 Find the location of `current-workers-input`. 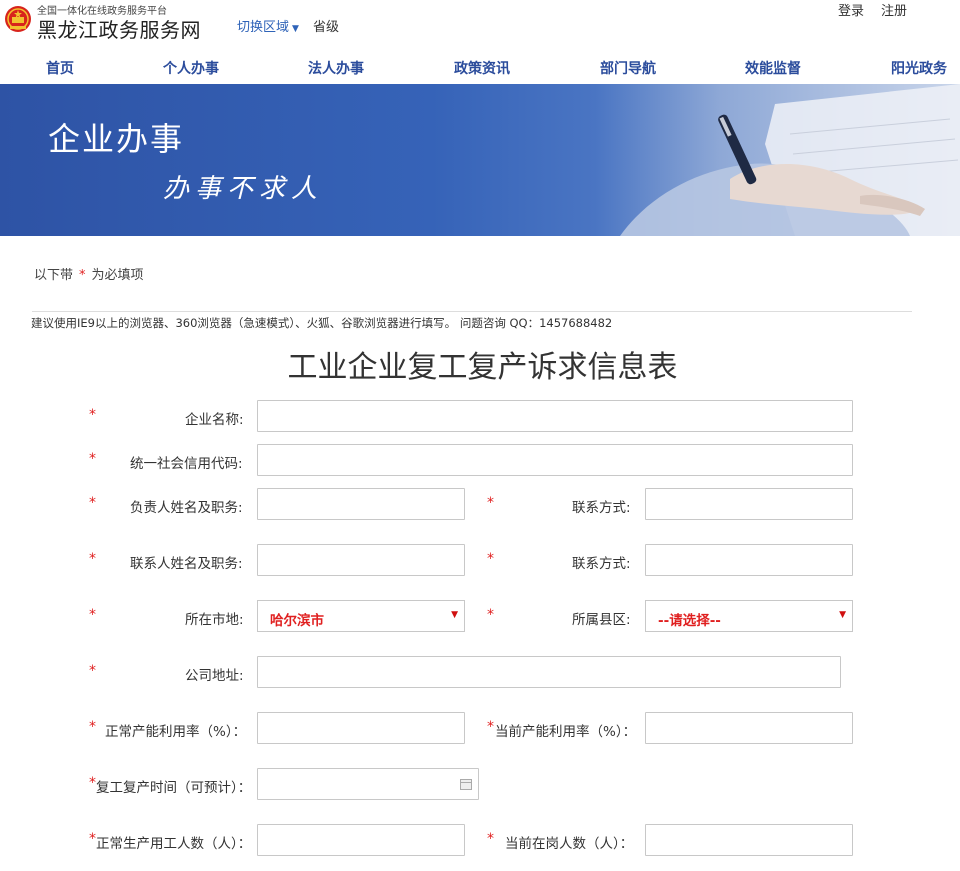

current-workers-input is located at coordinates (749, 840).